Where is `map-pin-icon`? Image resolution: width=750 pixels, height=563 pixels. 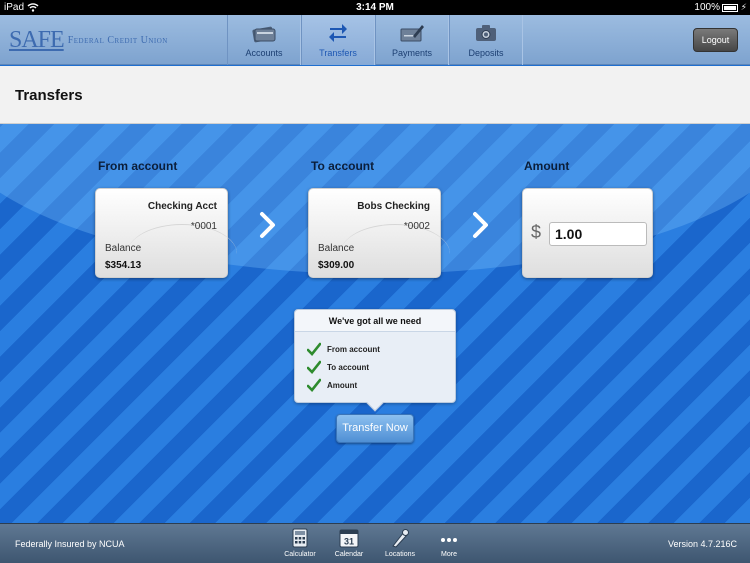 map-pin-icon is located at coordinates (400, 538).